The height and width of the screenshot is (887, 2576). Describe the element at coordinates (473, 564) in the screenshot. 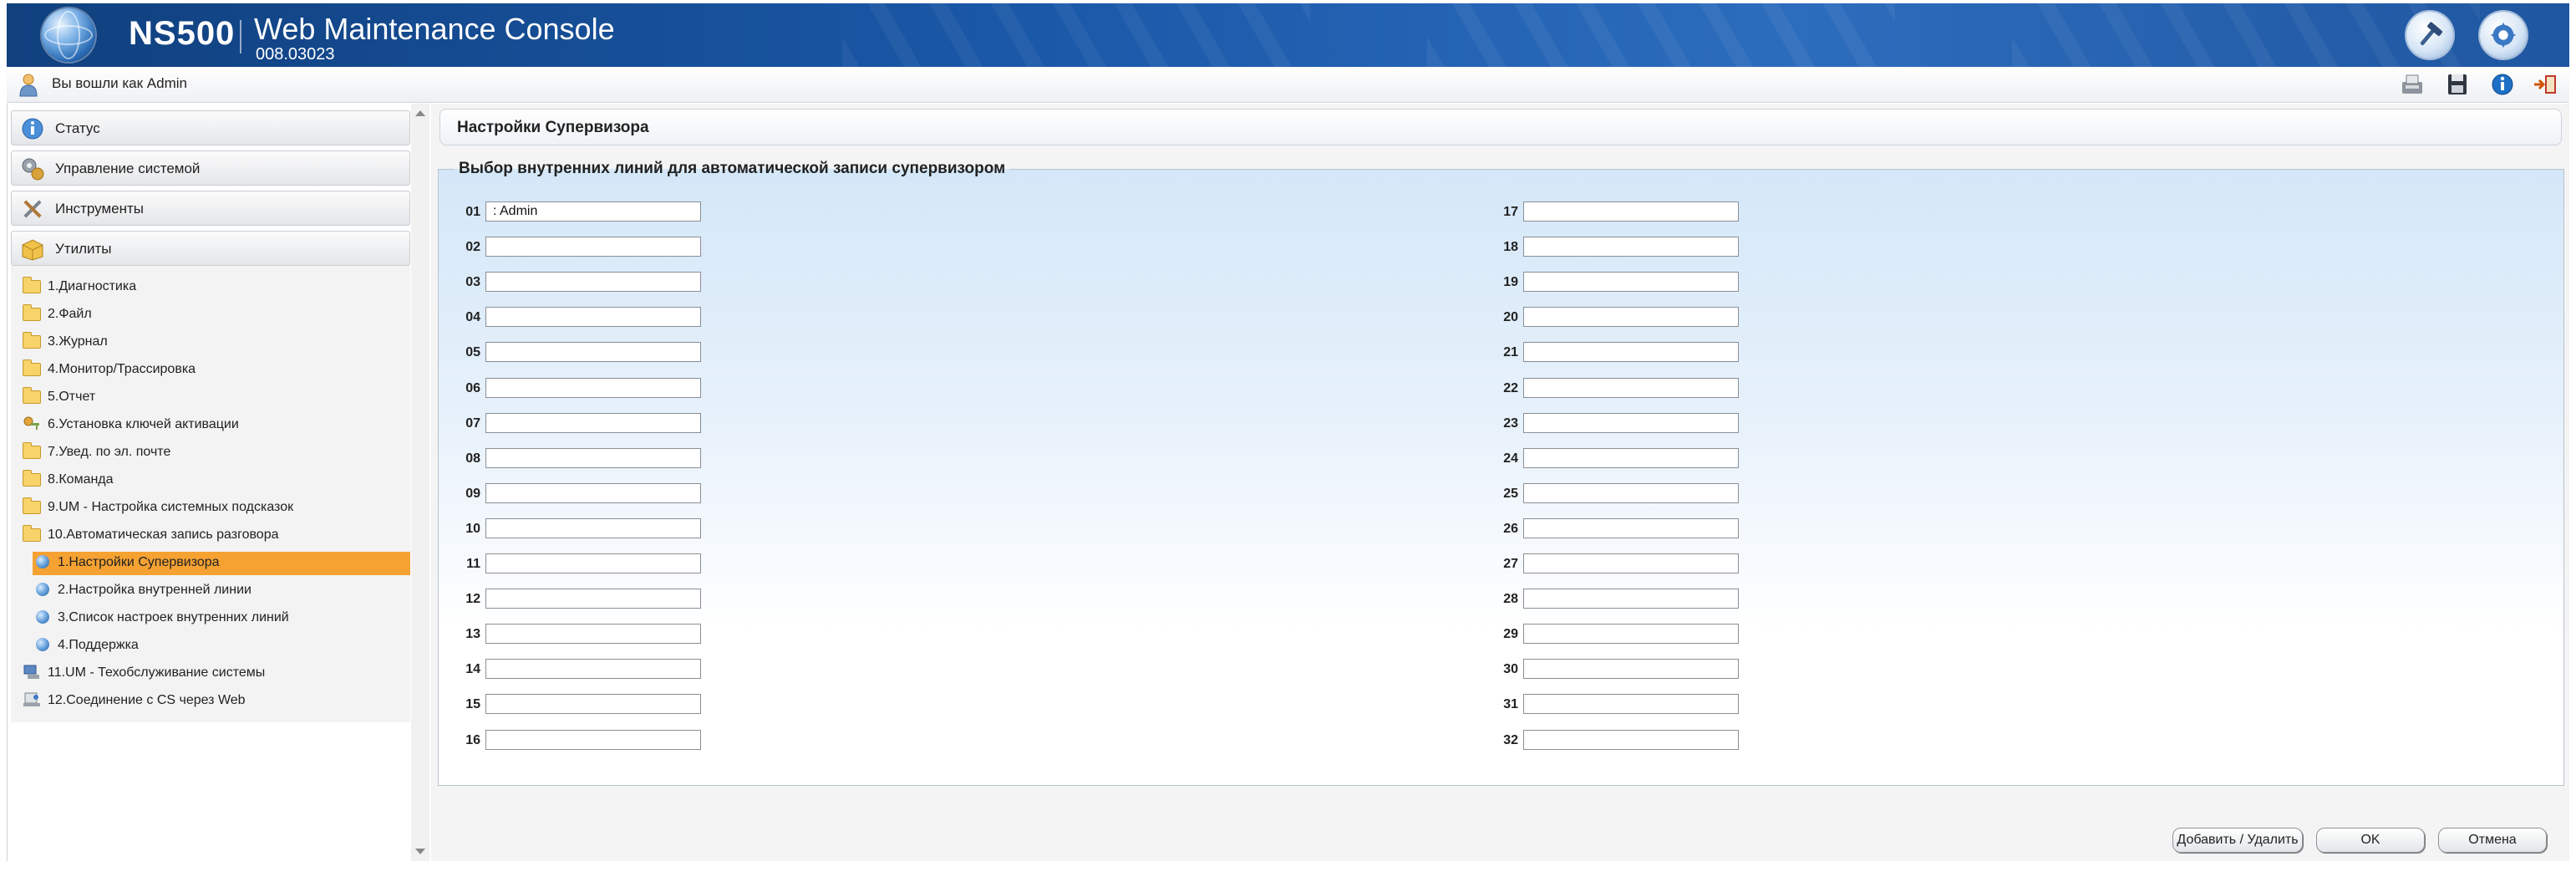

I see `extension-row-number: 11` at that location.